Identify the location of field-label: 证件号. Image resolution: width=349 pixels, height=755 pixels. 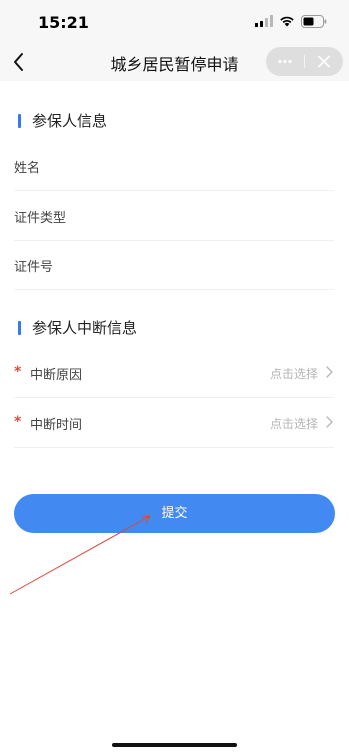
(34, 267).